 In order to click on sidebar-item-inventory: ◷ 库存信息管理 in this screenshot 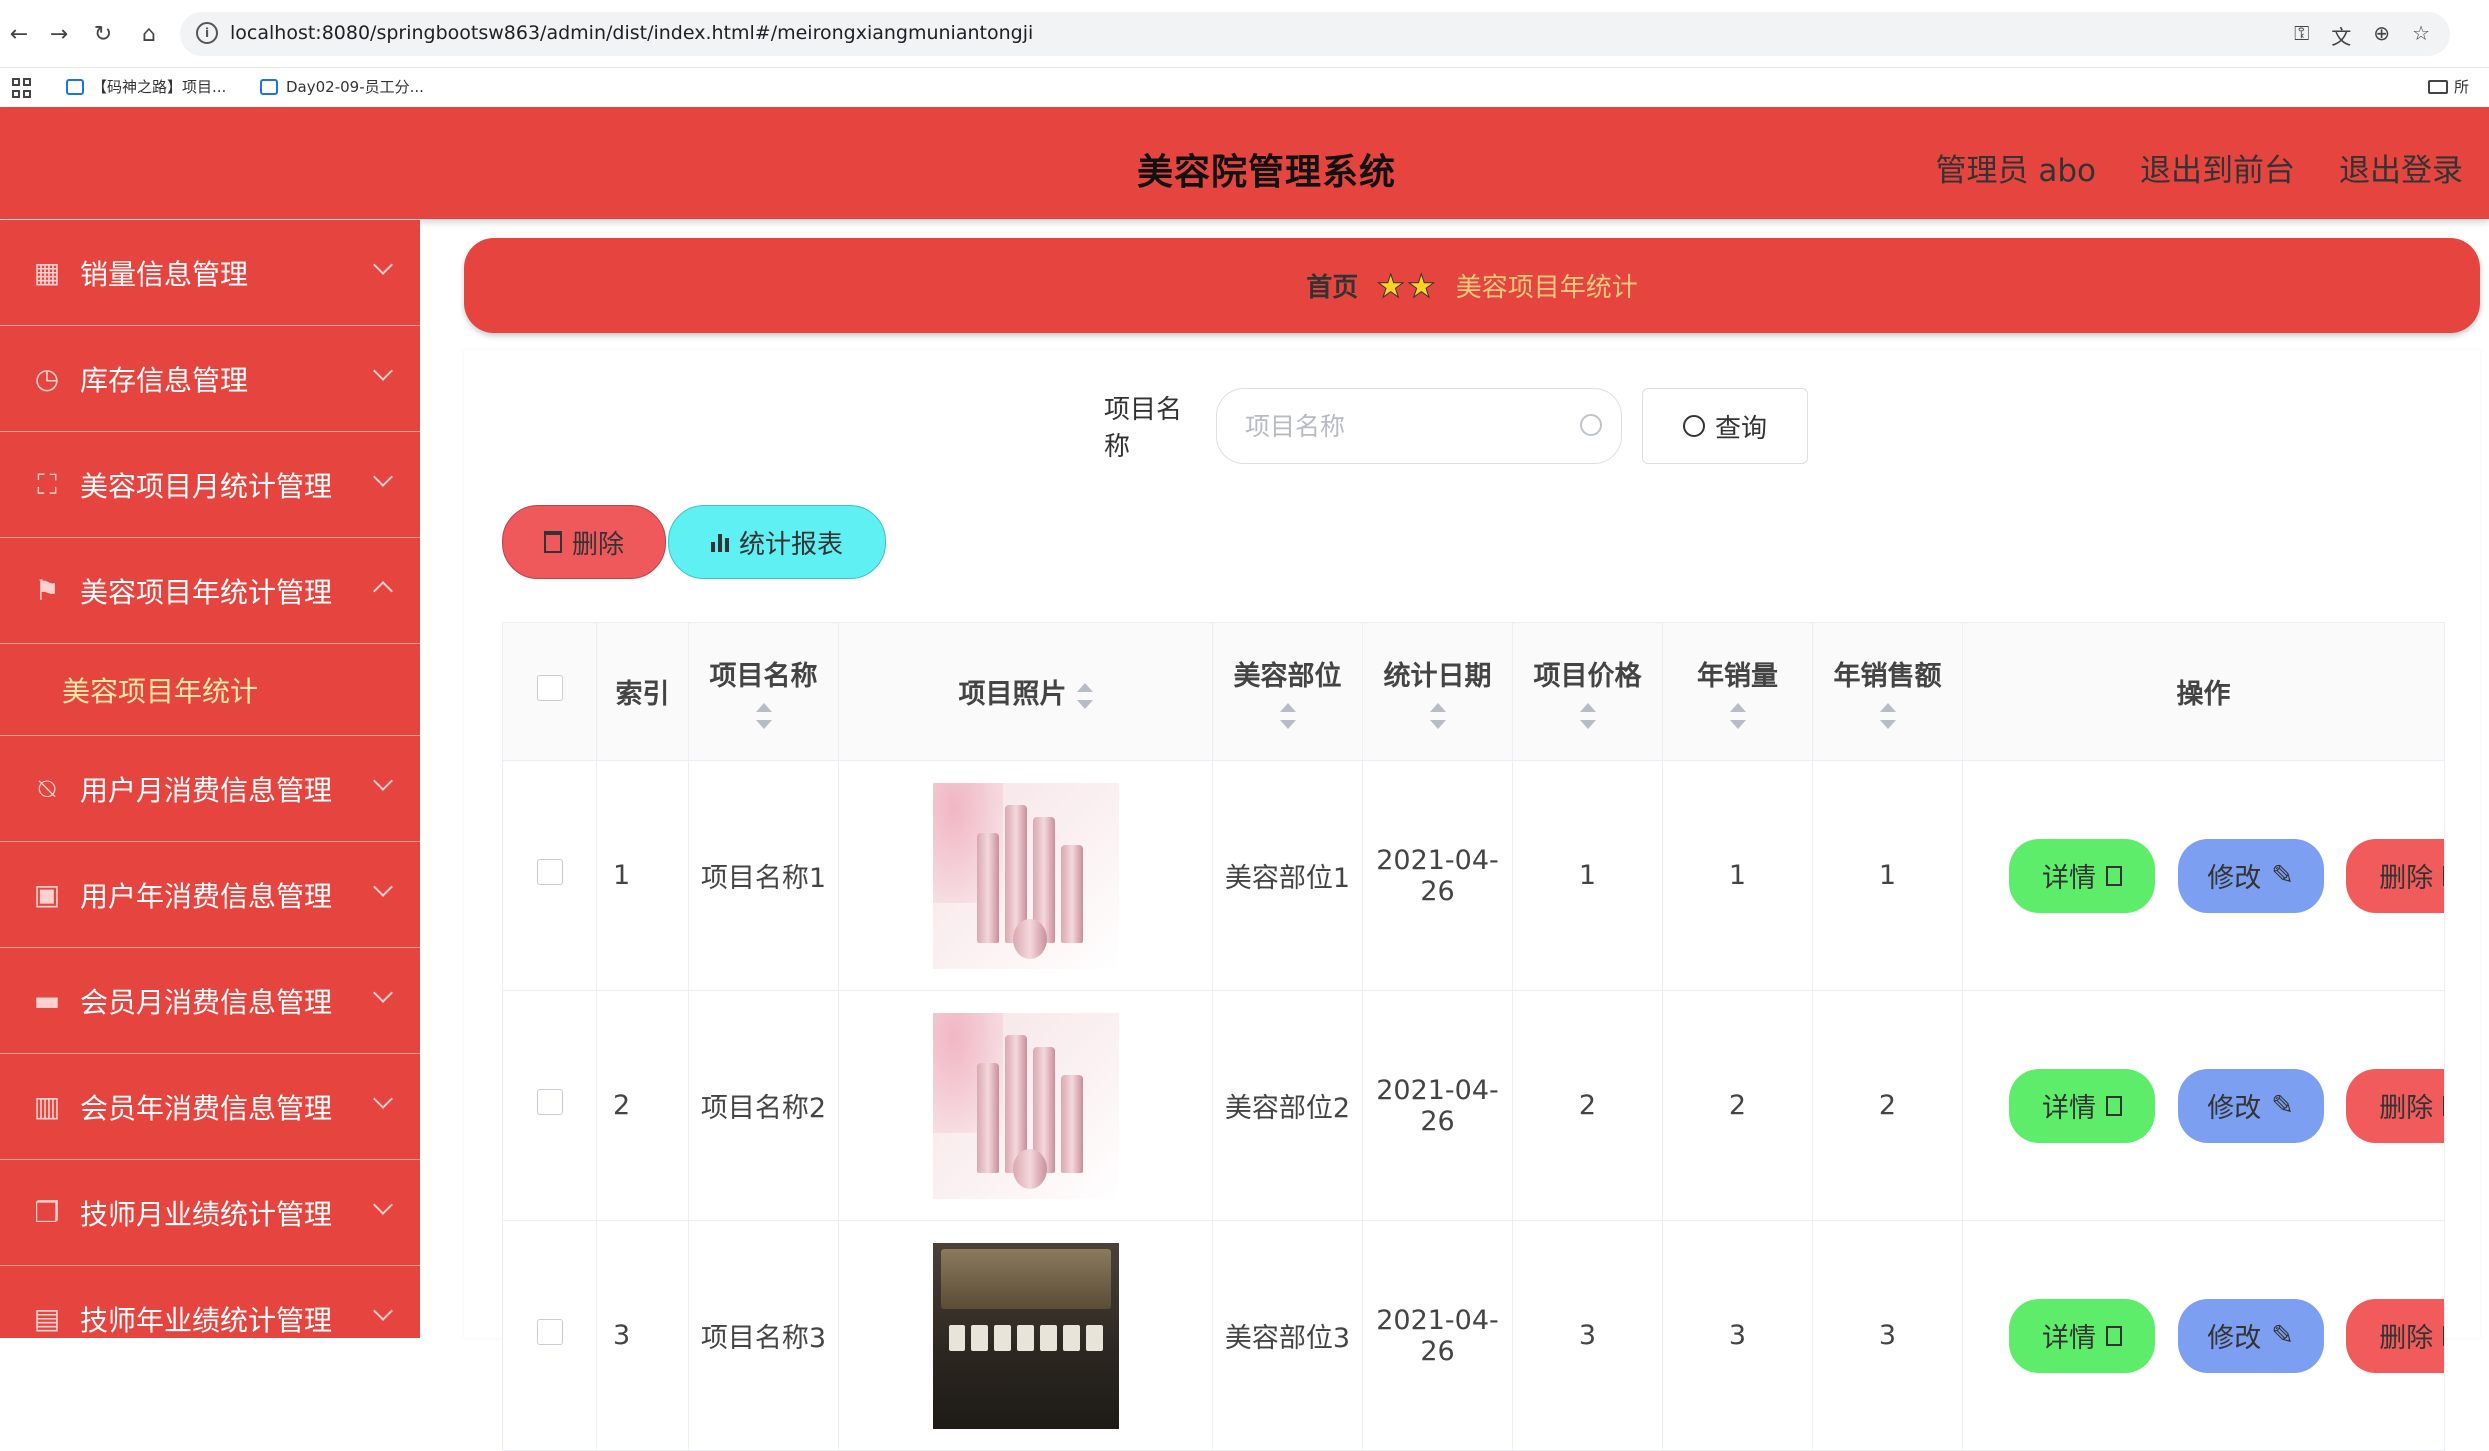, I will do `click(210, 379)`.